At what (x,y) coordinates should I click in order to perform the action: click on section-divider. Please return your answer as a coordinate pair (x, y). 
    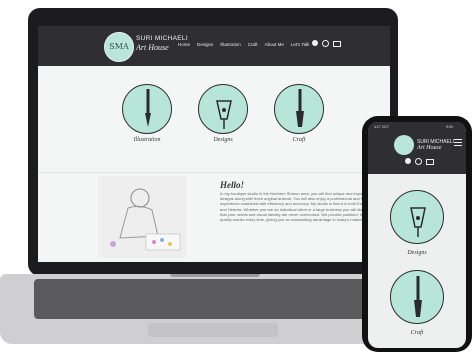
    Looking at the image, I should click on (214, 172).